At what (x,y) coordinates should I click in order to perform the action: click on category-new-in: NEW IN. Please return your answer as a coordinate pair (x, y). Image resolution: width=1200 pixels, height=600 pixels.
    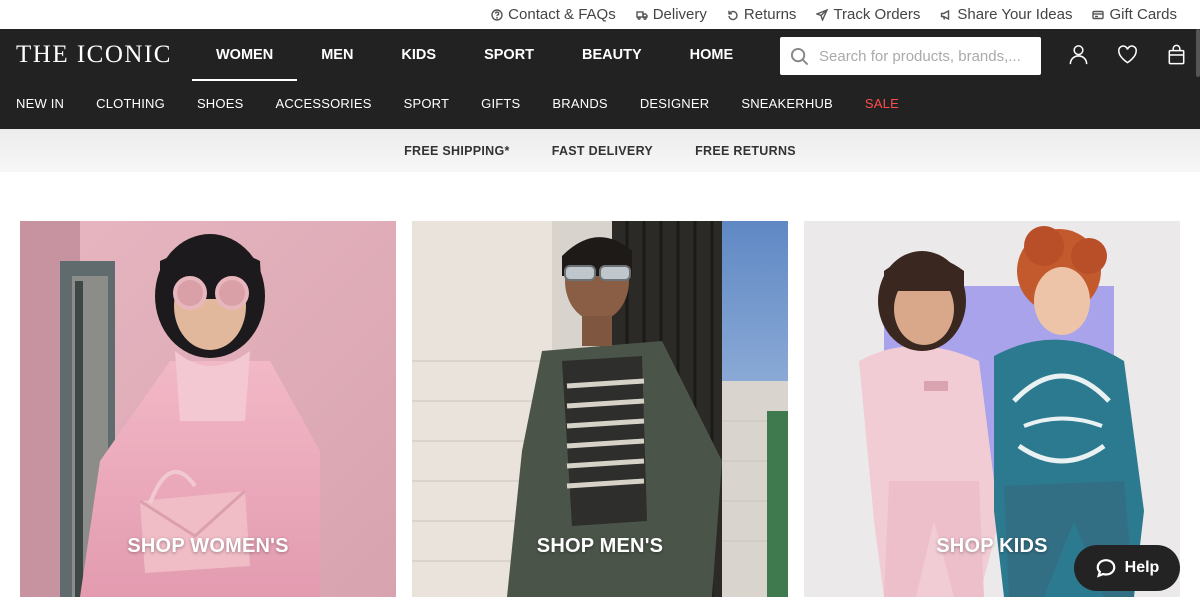
    Looking at the image, I should click on (40, 103).